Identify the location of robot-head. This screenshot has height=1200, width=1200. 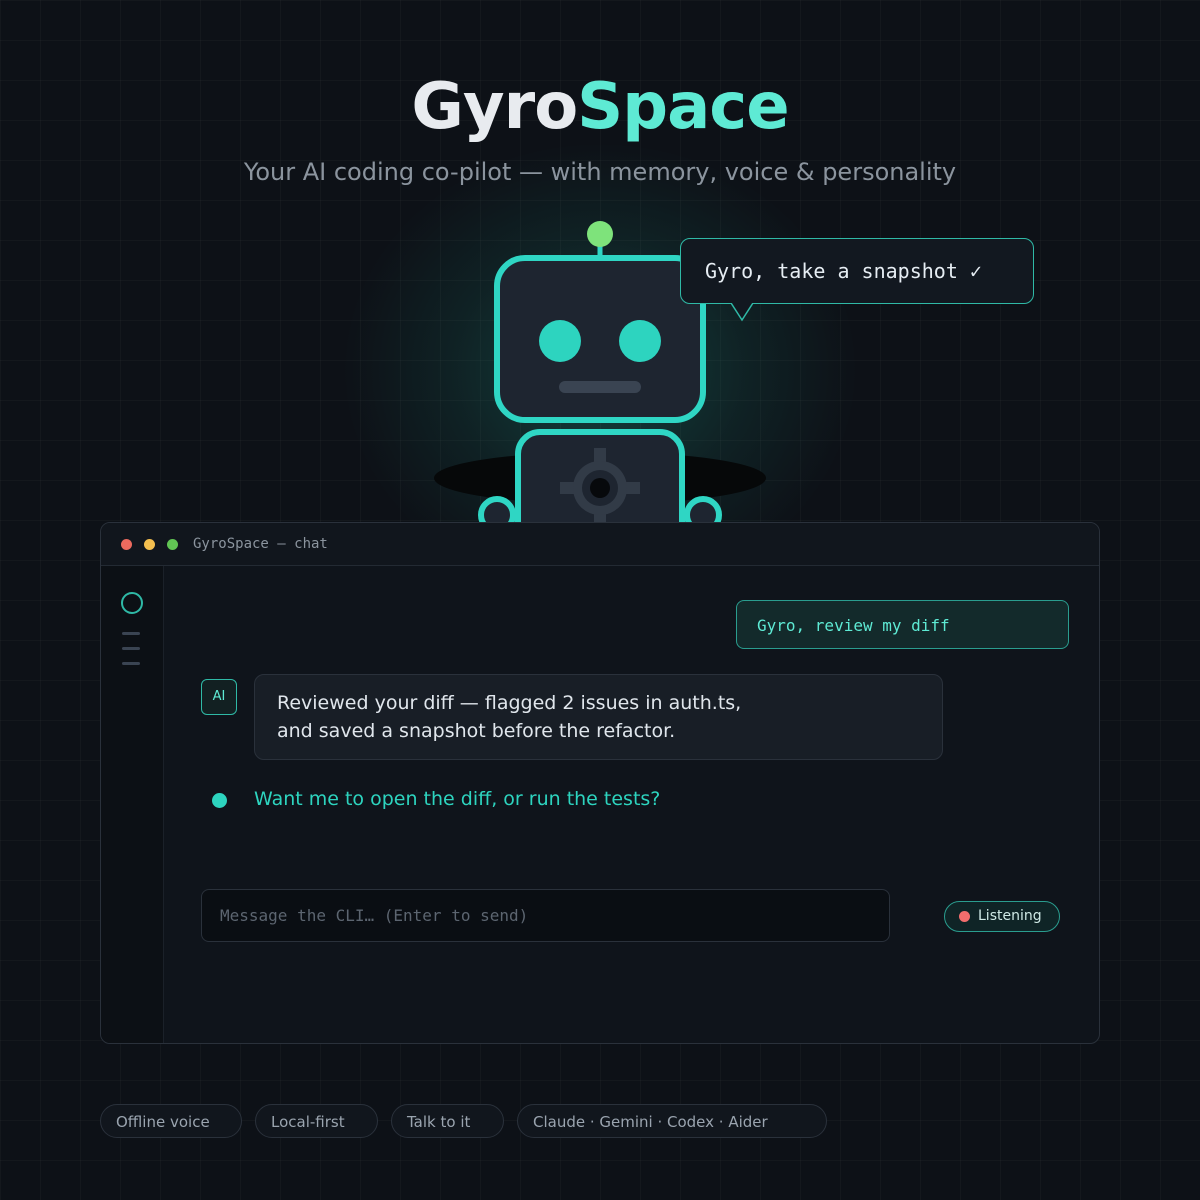
(600, 339).